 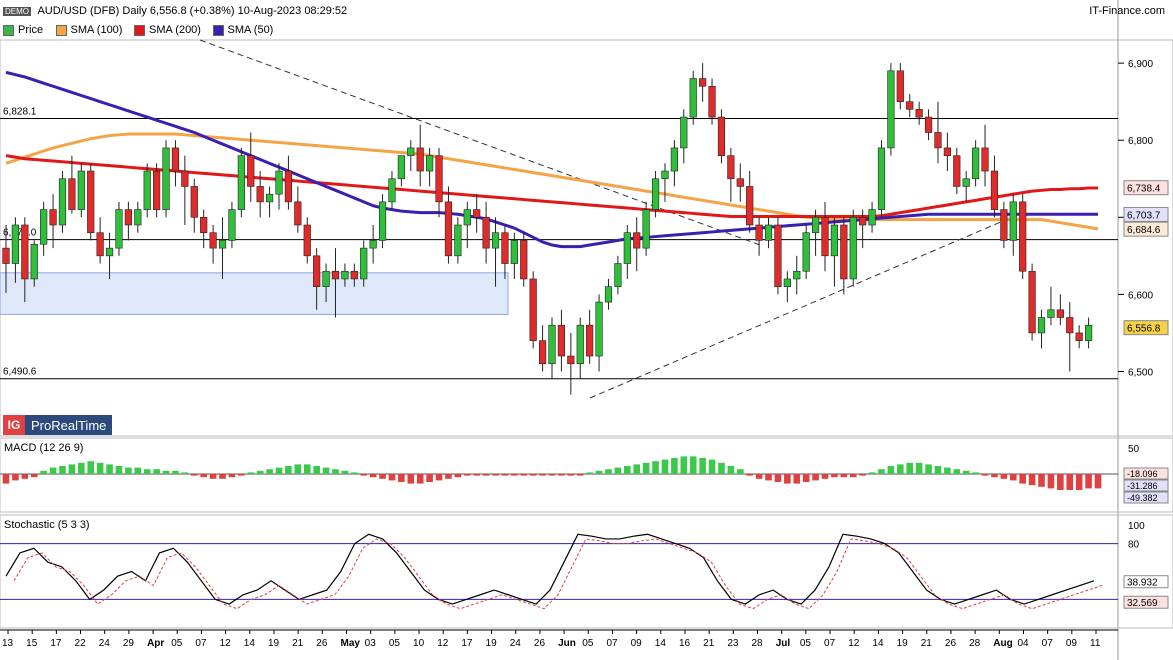 I want to click on legend-item: SMA (200), so click(x=167, y=30).